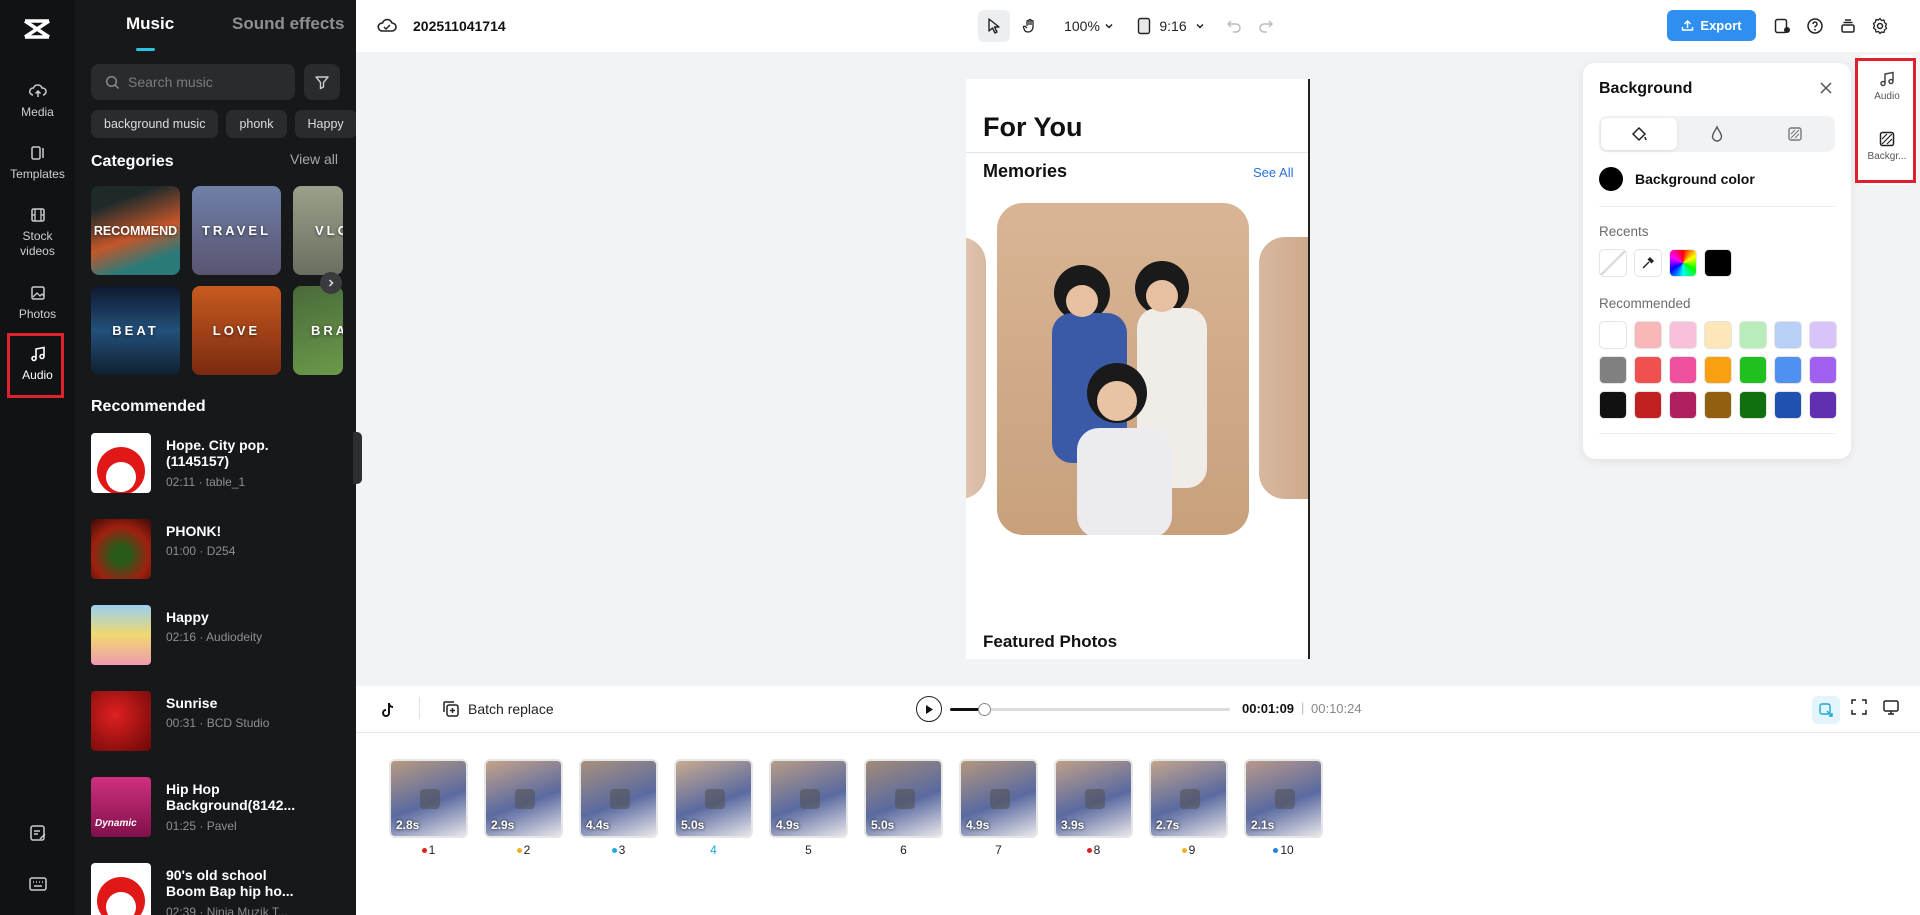 The image size is (1920, 915). I want to click on rail-item-photos: Photos, so click(37, 303).